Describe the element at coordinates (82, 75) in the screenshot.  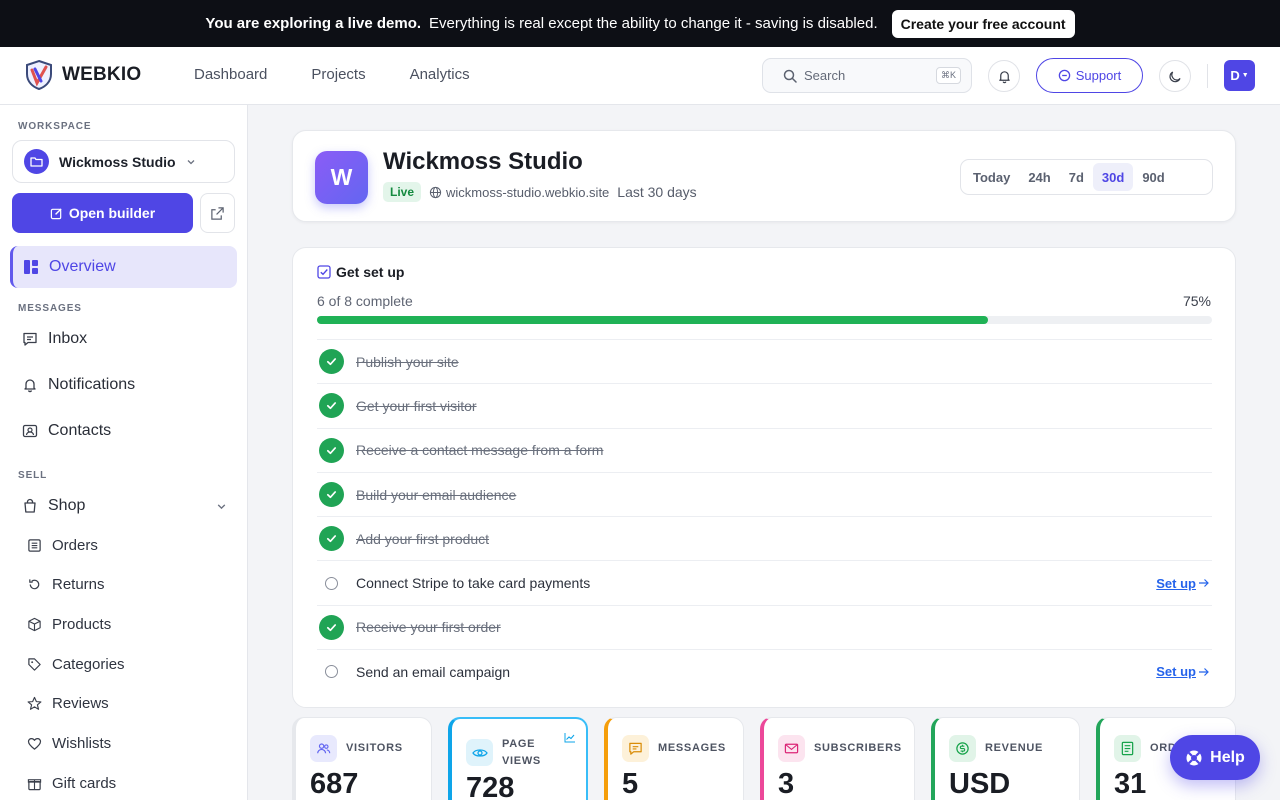
I see `logo: WEBKIO` at that location.